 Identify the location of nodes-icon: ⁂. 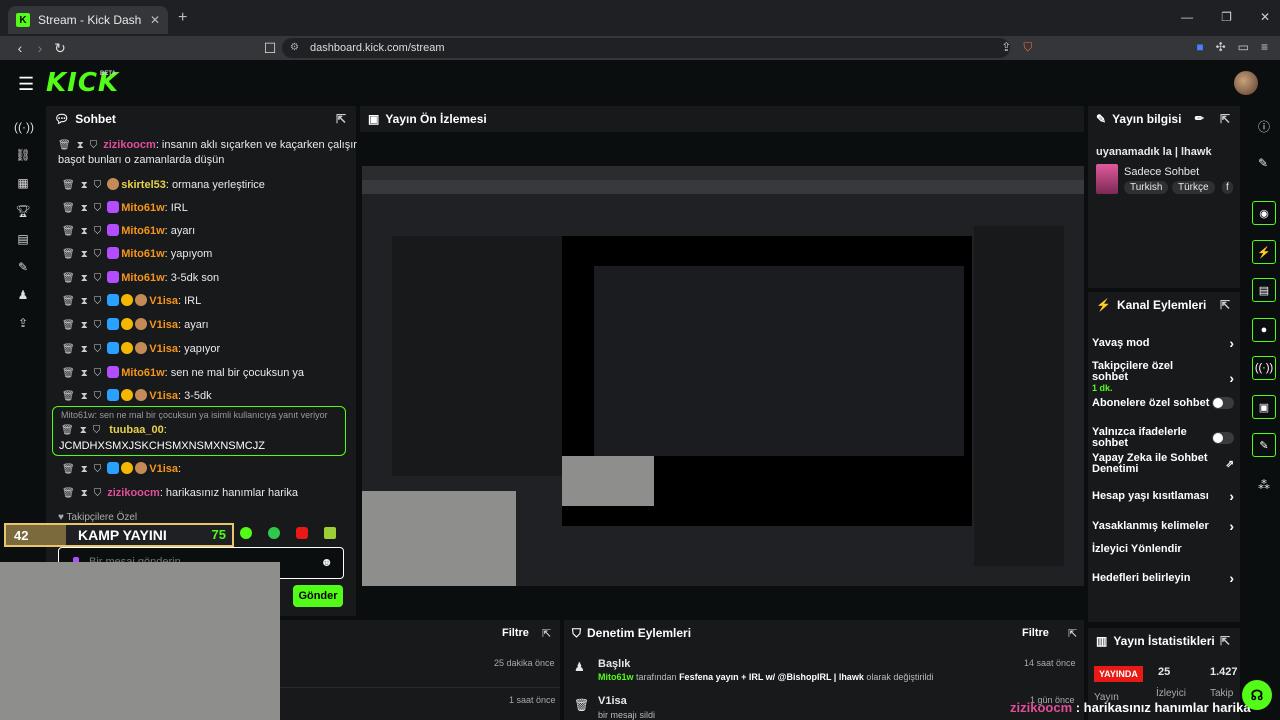
(1264, 485).